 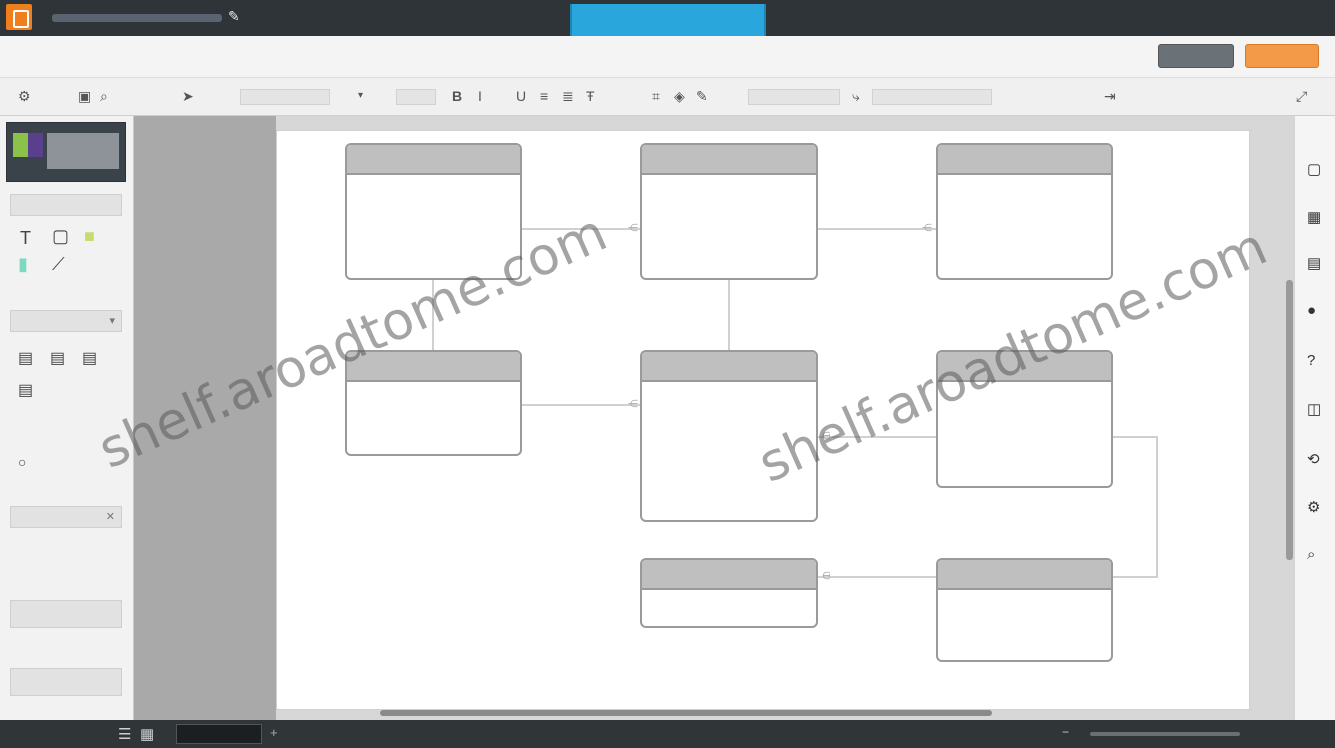 What do you see at coordinates (110, 516) in the screenshot?
I see `close-icon: ✕` at bounding box center [110, 516].